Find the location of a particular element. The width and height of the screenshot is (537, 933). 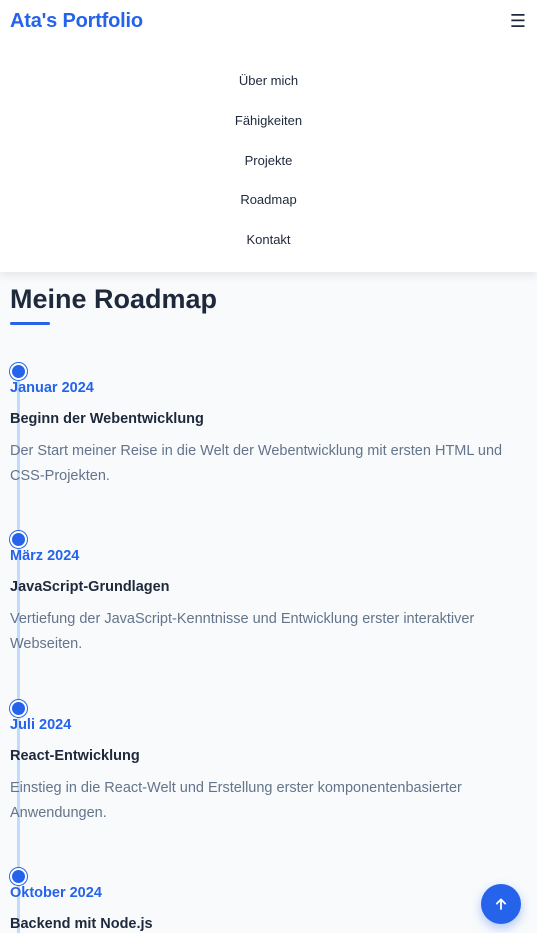

timeline-item-title: Backend mit Node.js is located at coordinates (81, 924).